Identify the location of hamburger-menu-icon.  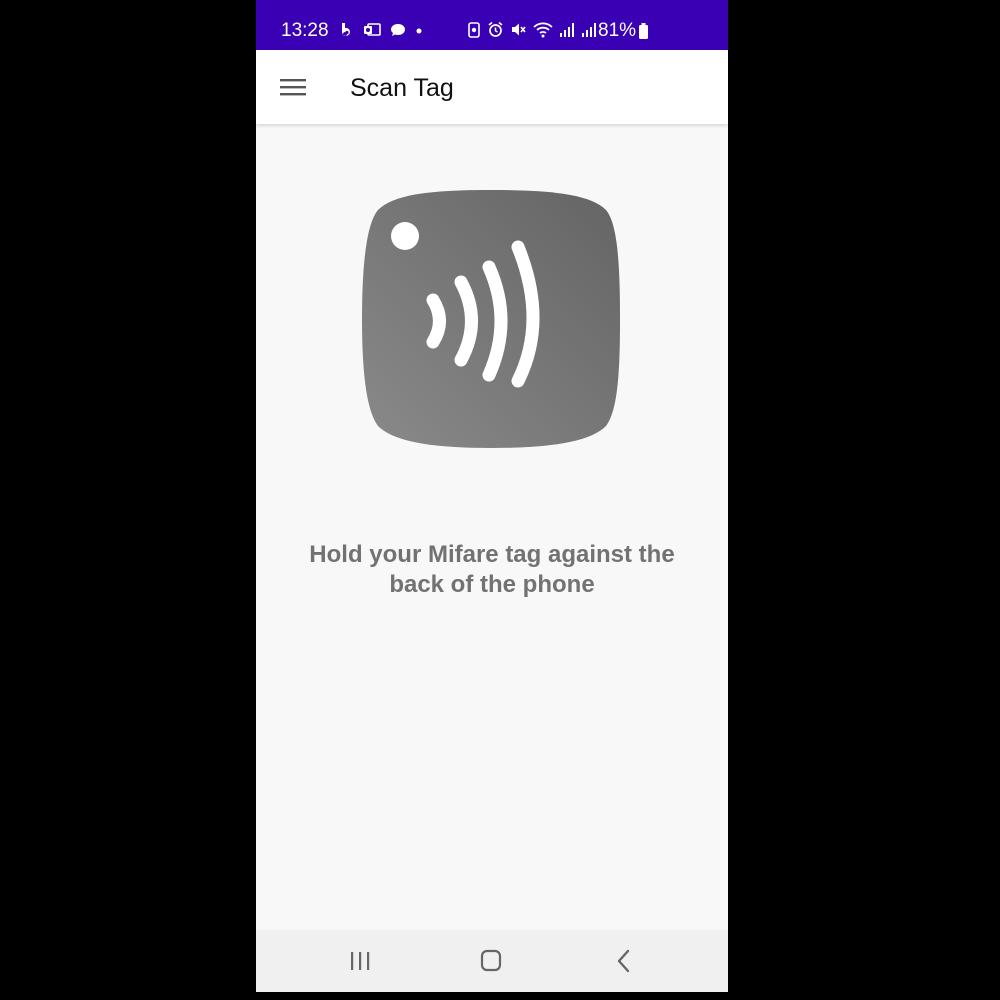
(293, 87).